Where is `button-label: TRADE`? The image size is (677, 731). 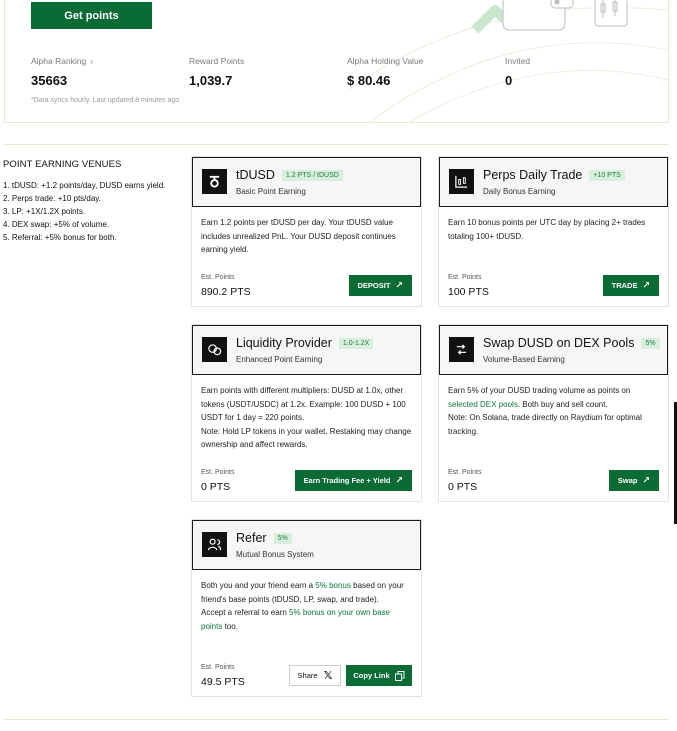
button-label: TRADE is located at coordinates (624, 285).